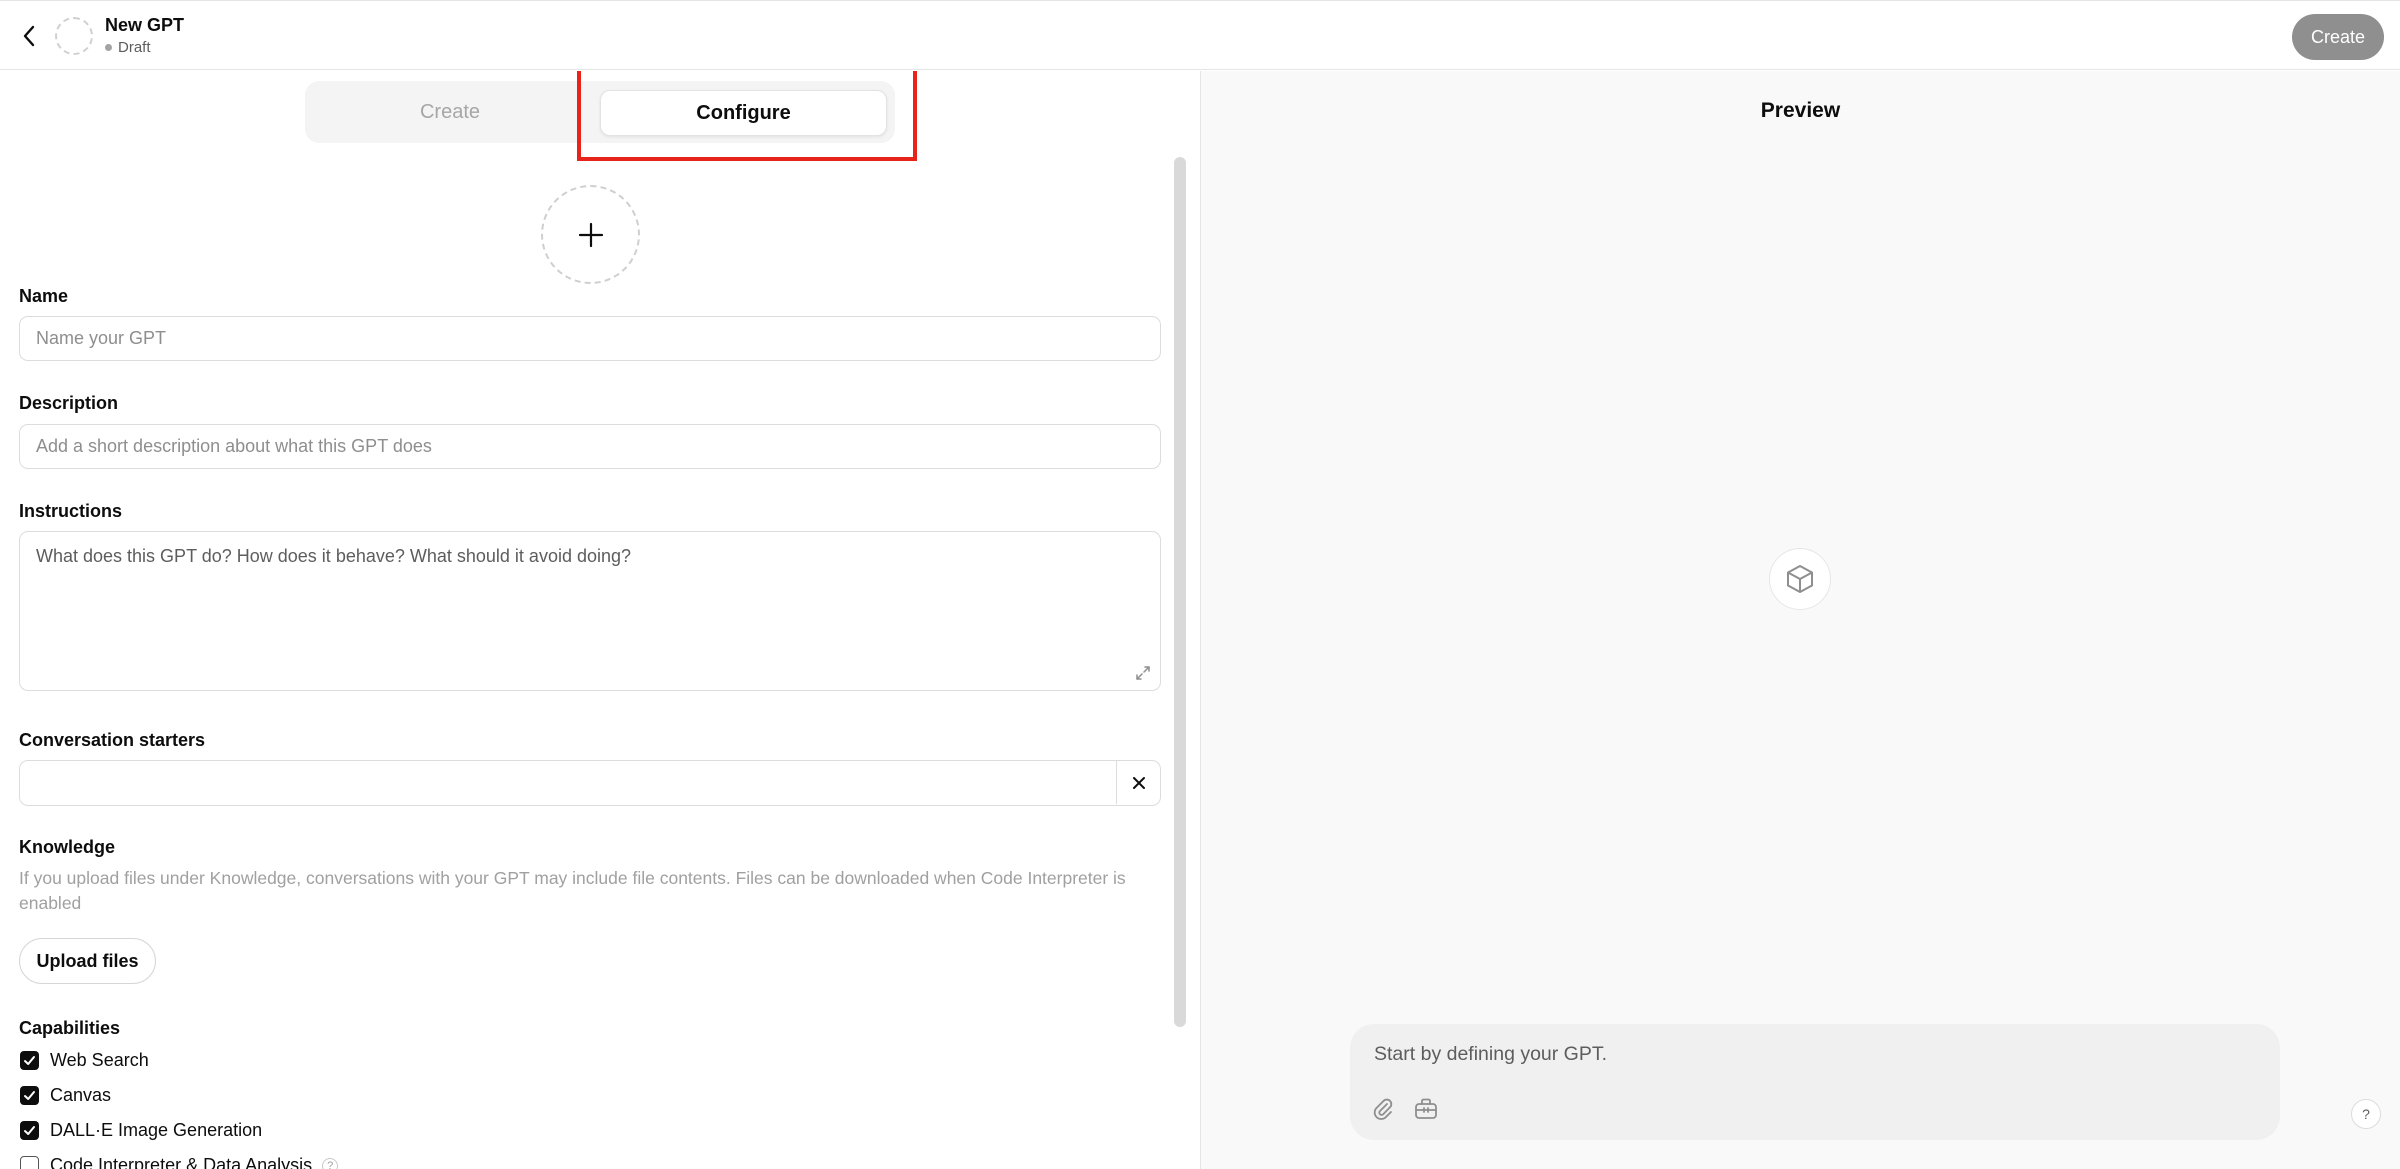 Image resolution: width=2400 pixels, height=1169 pixels. I want to click on tab-configure: Configure, so click(743, 113).